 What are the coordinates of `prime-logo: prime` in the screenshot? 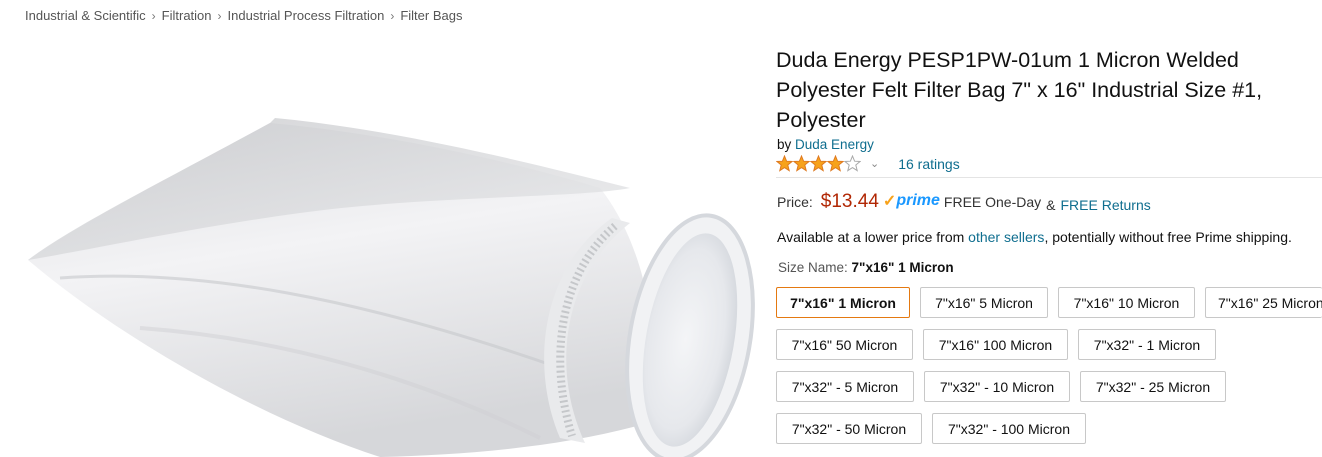 It's located at (918, 200).